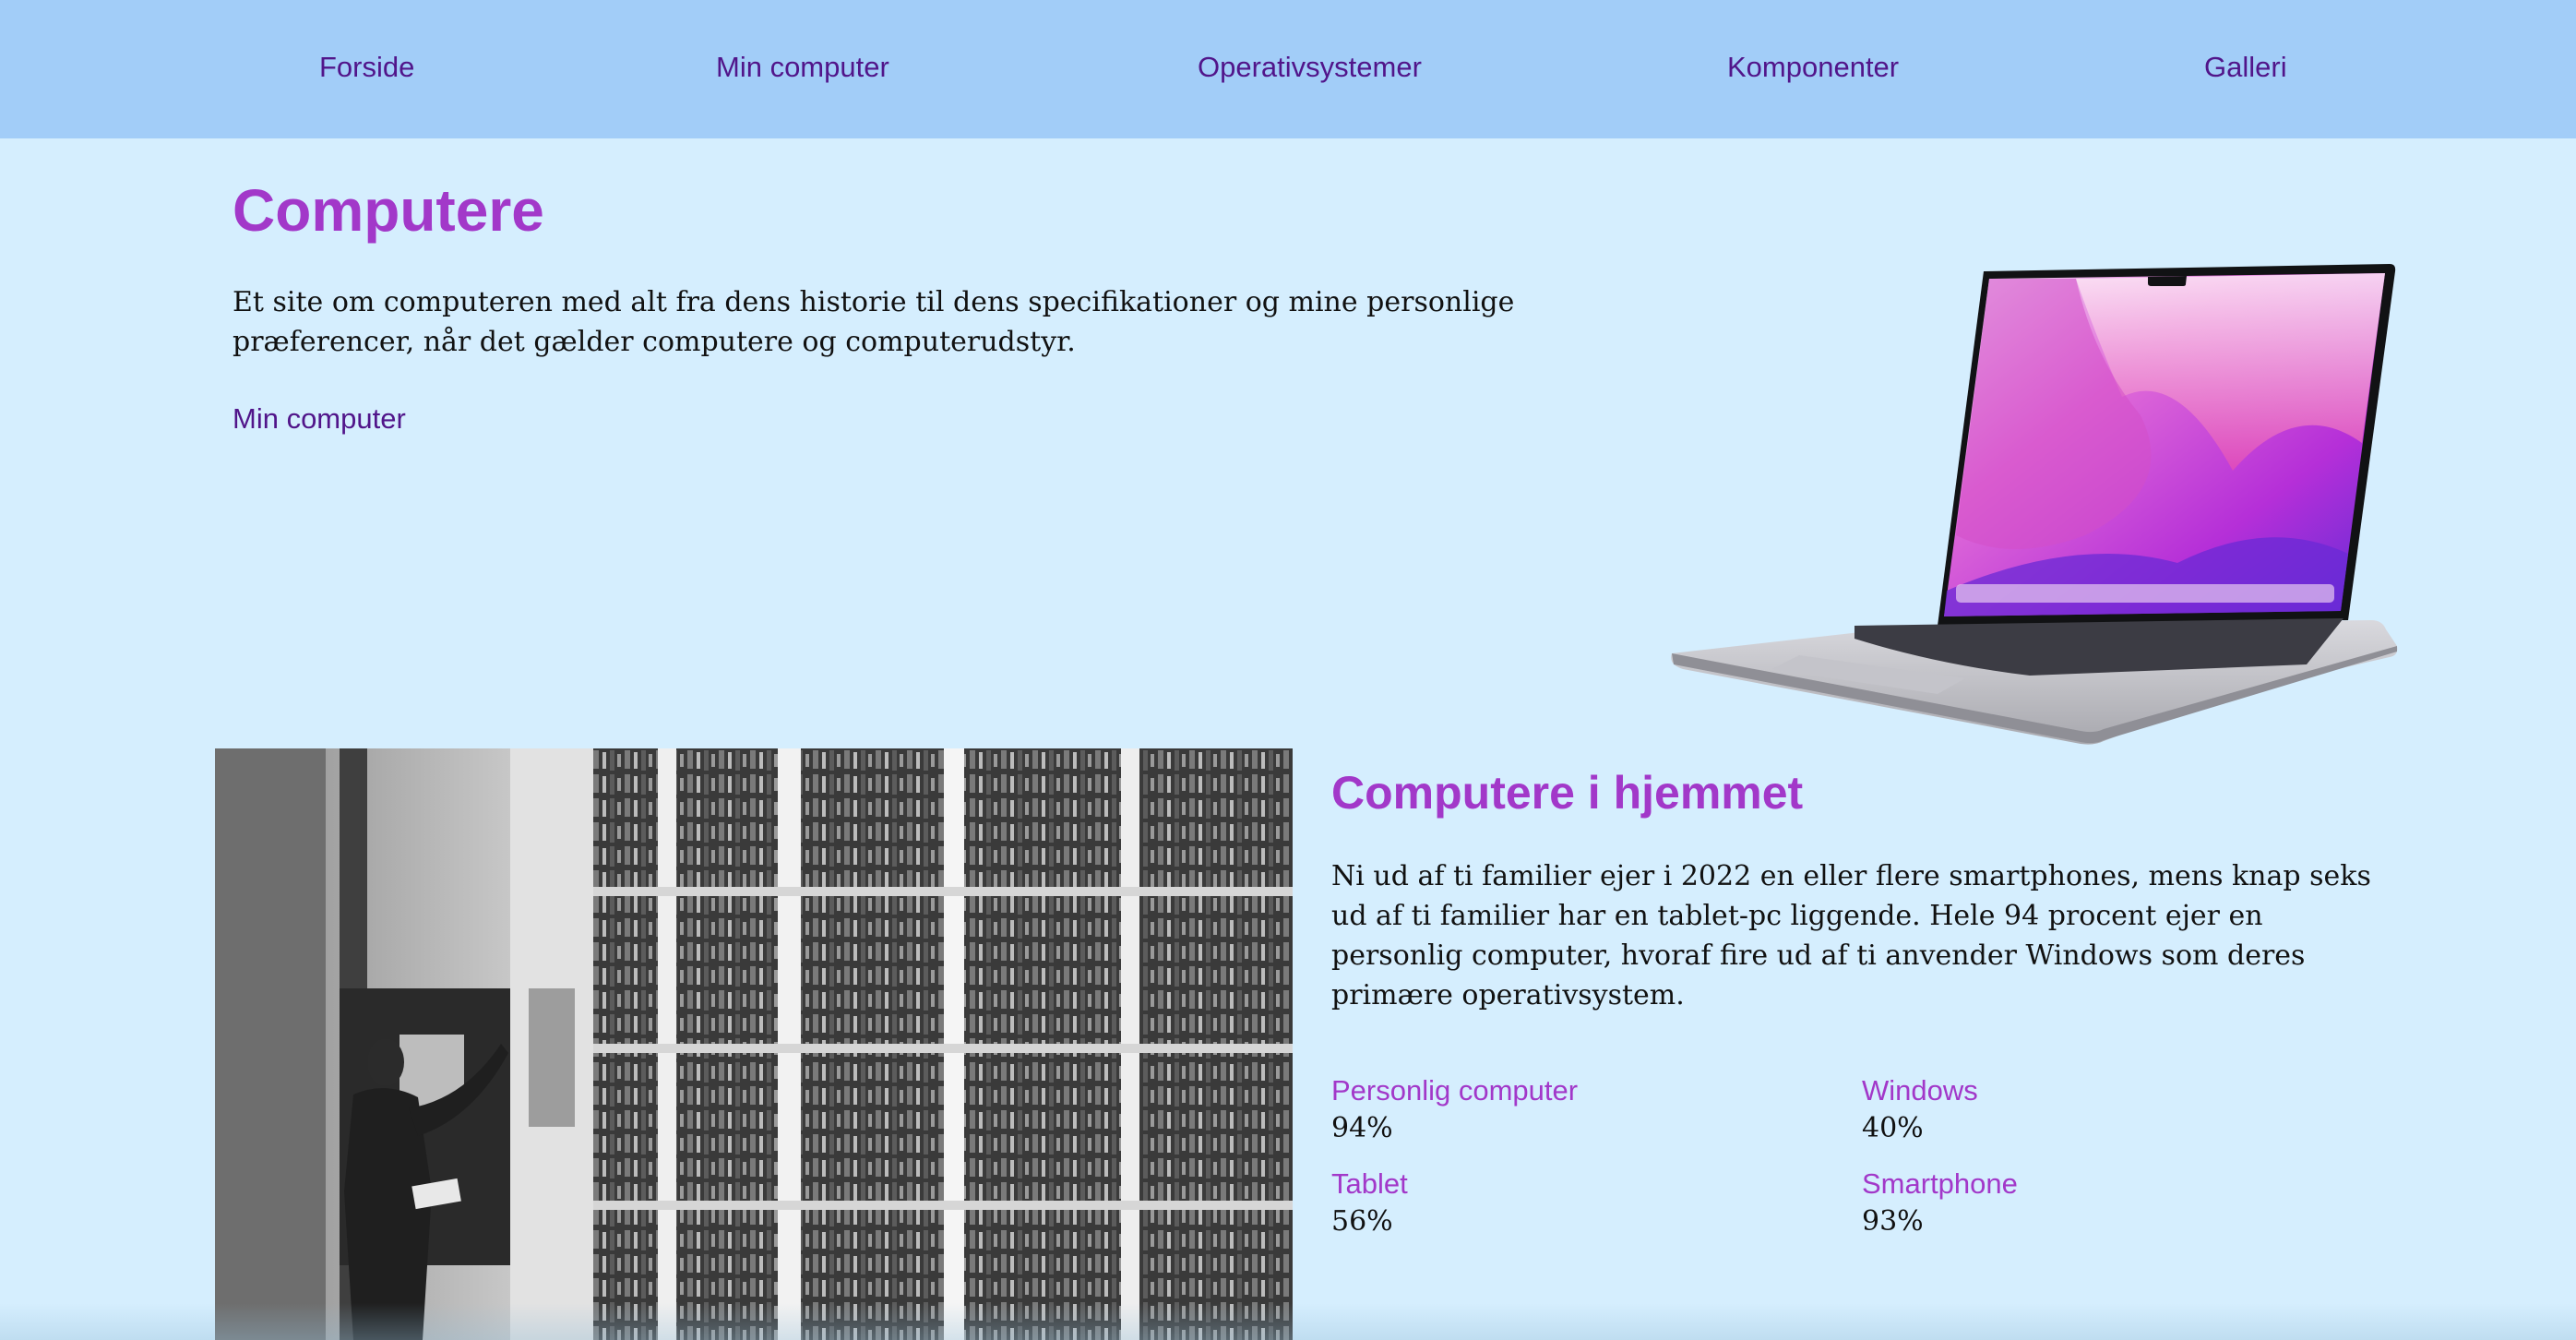 This screenshot has height=1340, width=2576. I want to click on laptop-illustration, so click(2034, 504).